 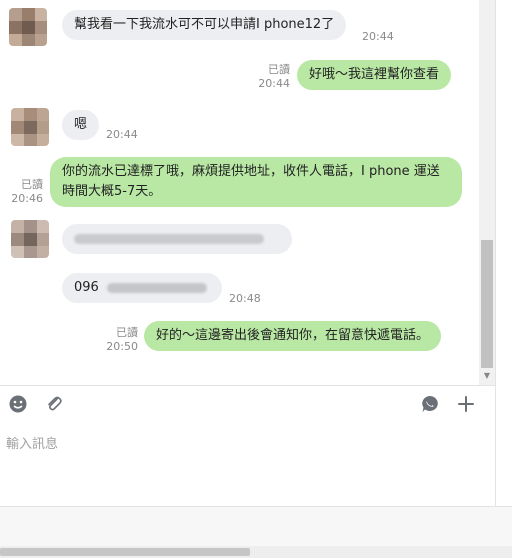 I want to click on message-meta: 已讀 20:50, so click(x=119, y=340).